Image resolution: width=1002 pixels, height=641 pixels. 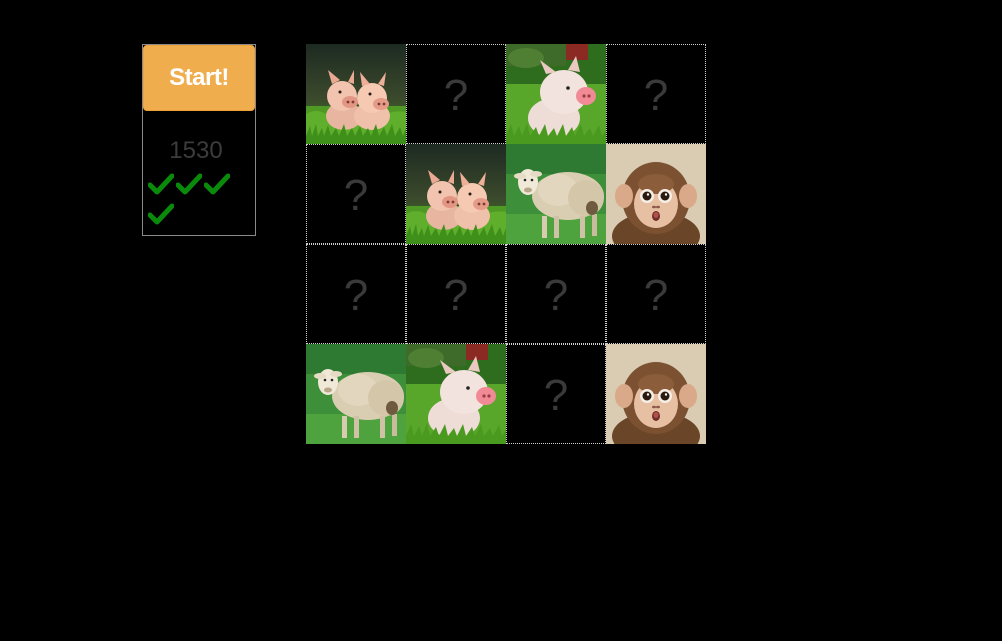 What do you see at coordinates (199, 78) in the screenshot?
I see `start-button: Start!` at bounding box center [199, 78].